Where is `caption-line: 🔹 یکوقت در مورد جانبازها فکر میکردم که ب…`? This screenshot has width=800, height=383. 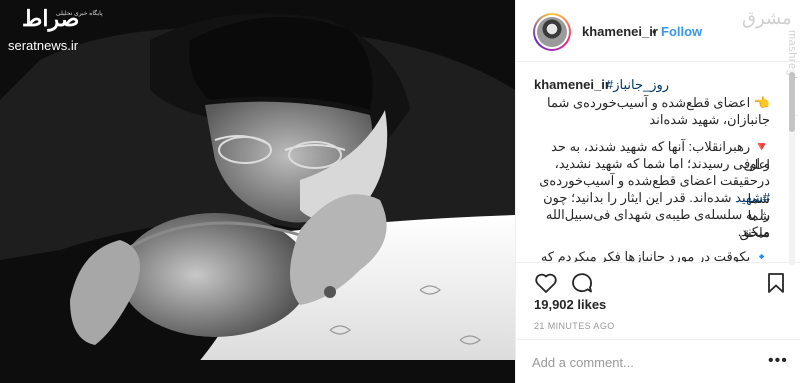 caption-line: 🔹 یکوقت در مورد جانبازها فکر میکردم که ب… is located at coordinates (652, 255).